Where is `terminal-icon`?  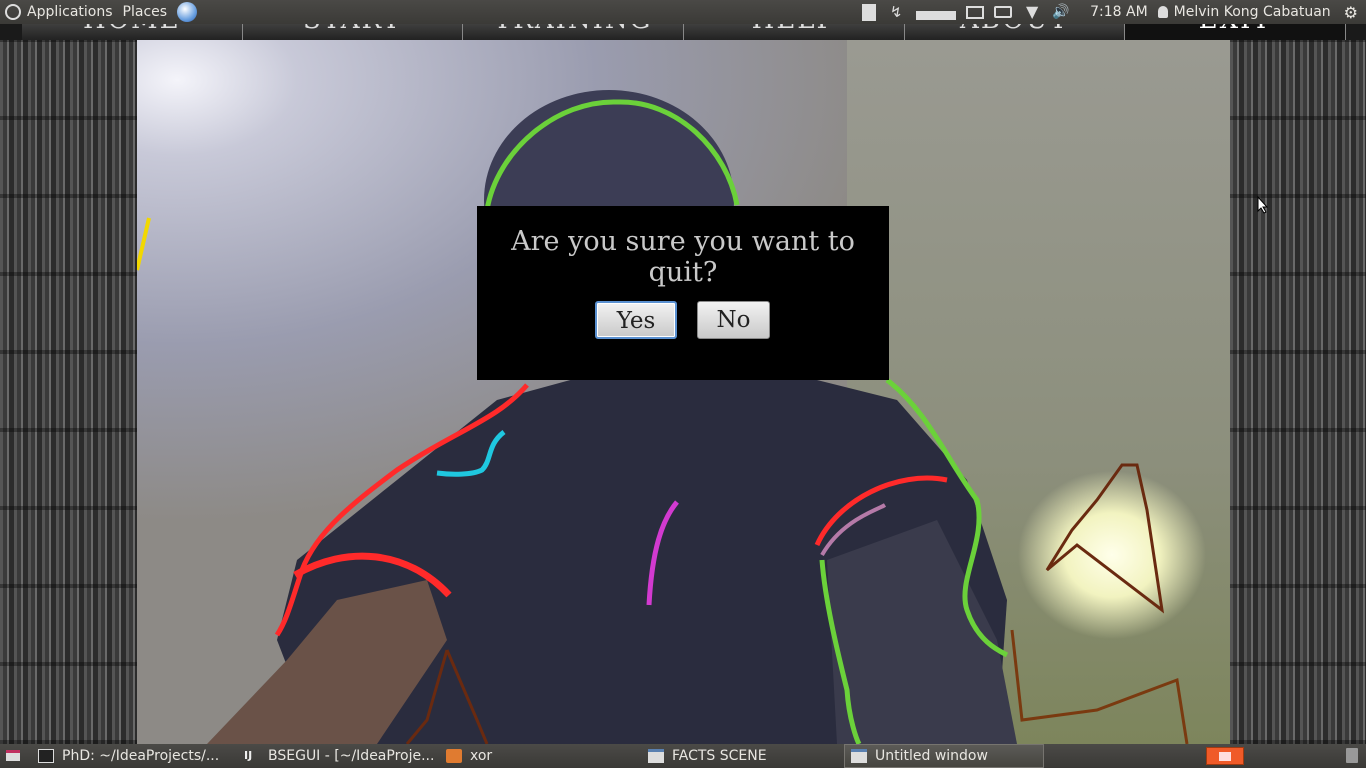
terminal-icon is located at coordinates (46, 756).